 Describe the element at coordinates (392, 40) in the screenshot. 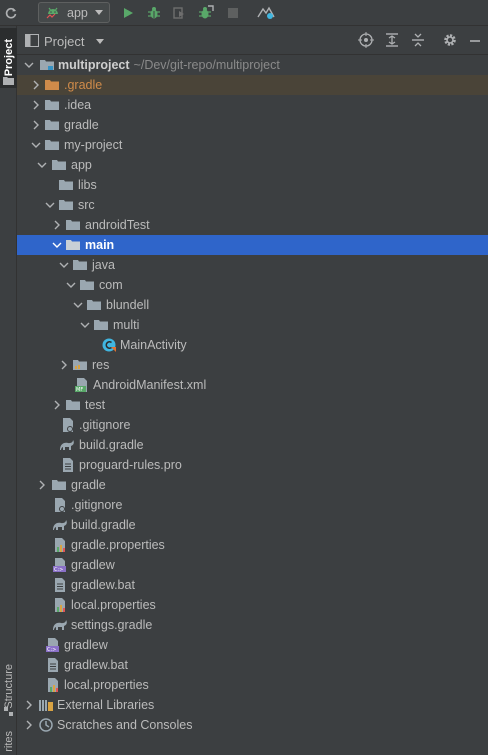

I see `expand-all-icon` at that location.